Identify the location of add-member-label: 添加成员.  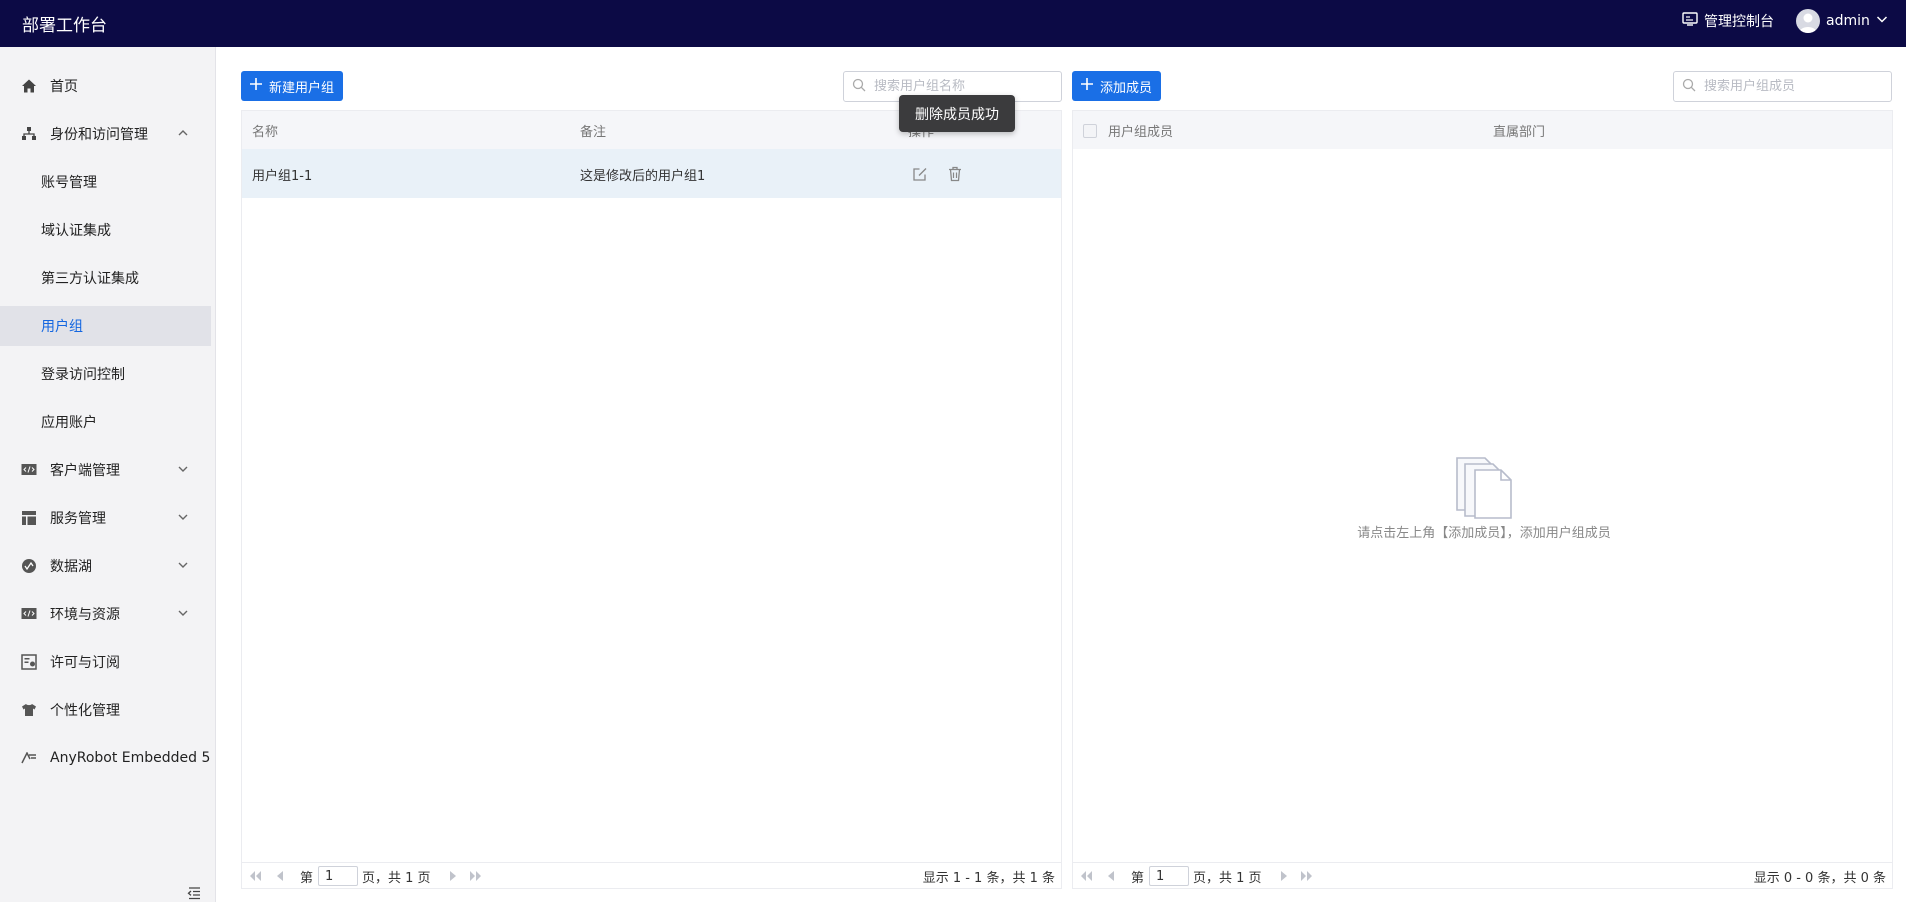
(1126, 88).